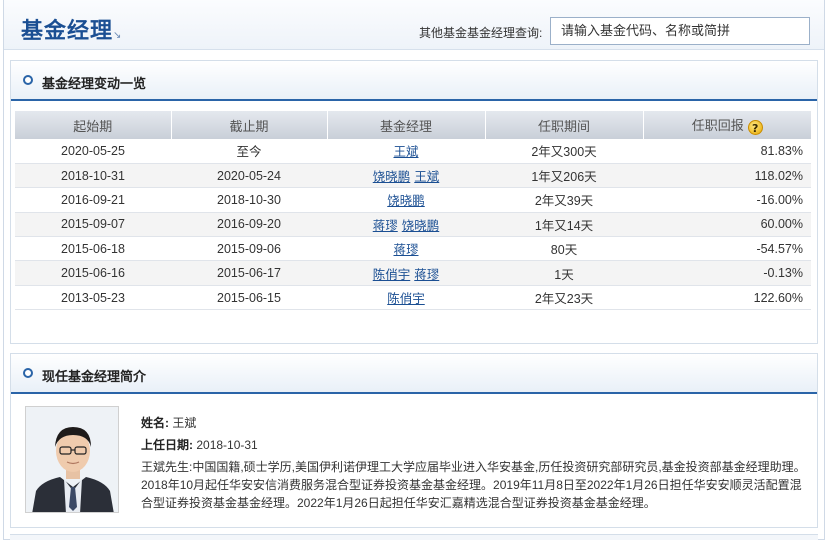  What do you see at coordinates (94, 84) in the screenshot?
I see `section-title: 基金经理变动一览` at bounding box center [94, 84].